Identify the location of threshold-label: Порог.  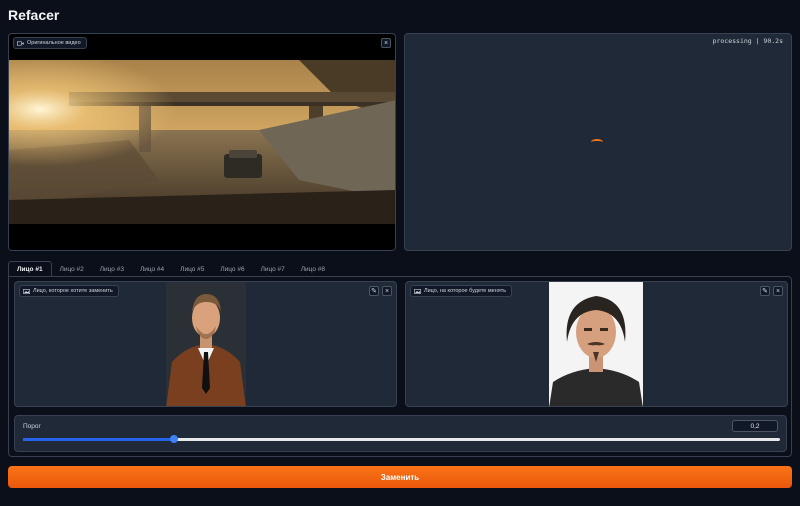
(32, 426).